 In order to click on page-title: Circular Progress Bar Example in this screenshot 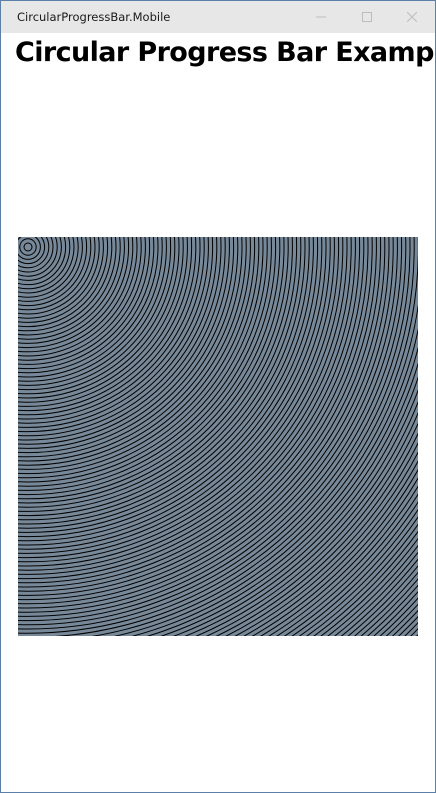, I will do `click(225, 52)`.